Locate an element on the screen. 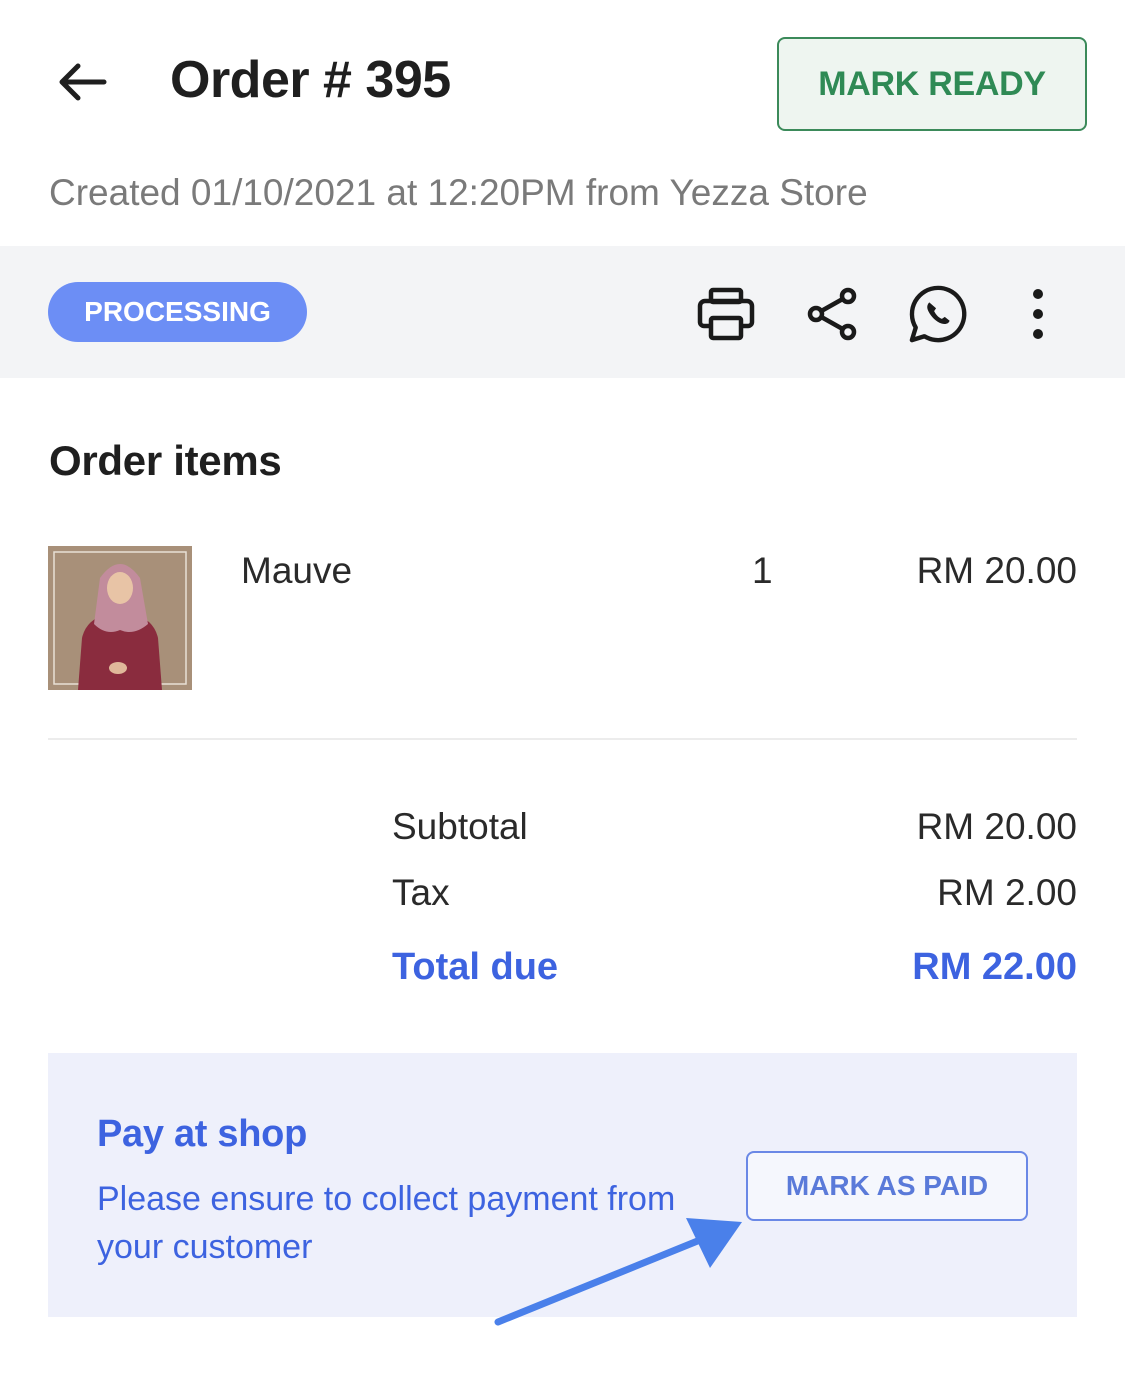 This screenshot has width=1125, height=1374. whatsapp-button is located at coordinates (938, 314).